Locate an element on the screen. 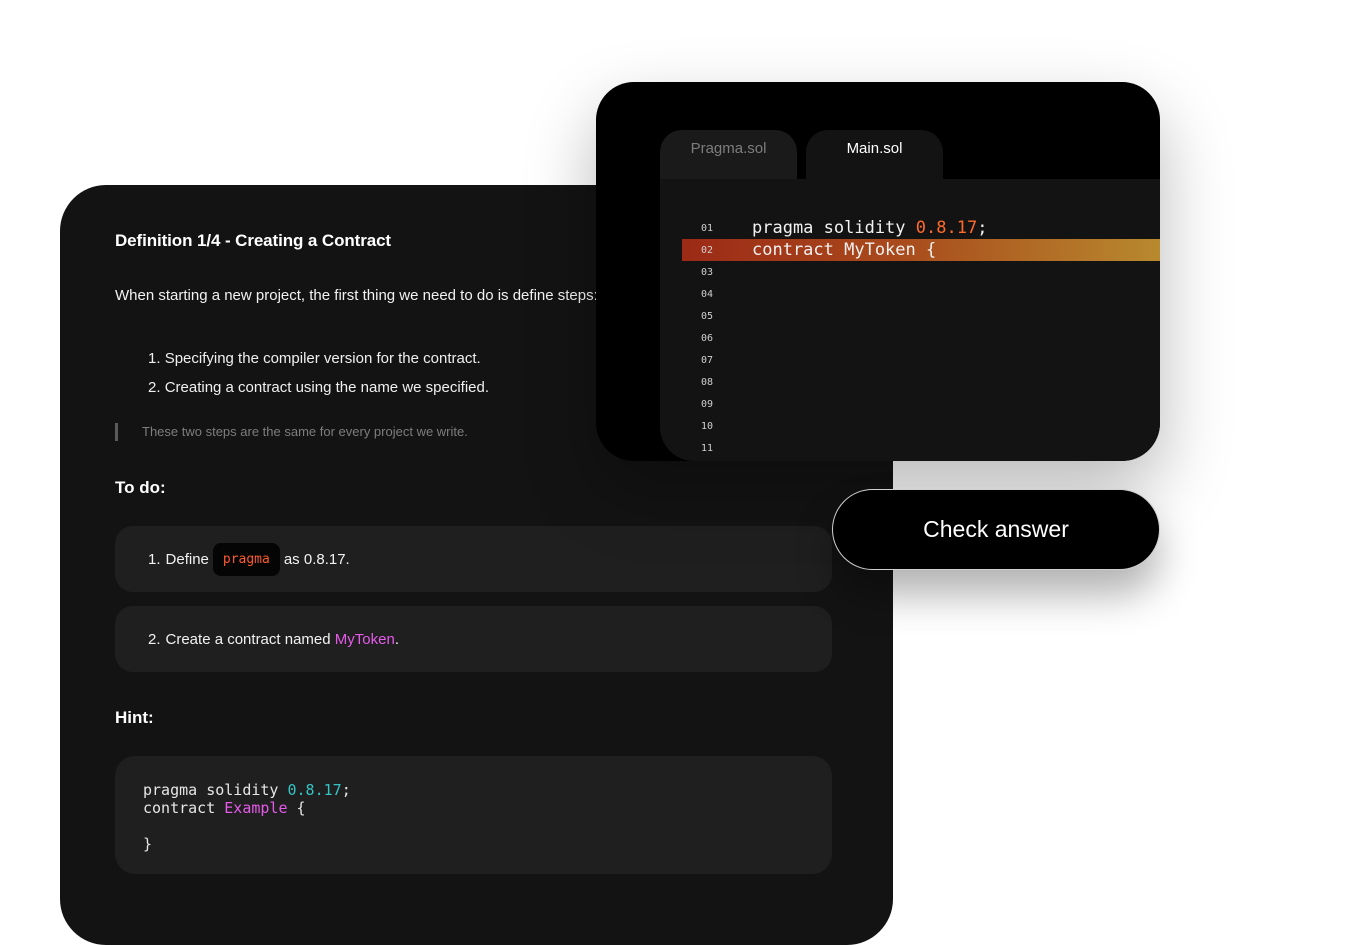 The image size is (1354, 945). todo-text: Define is located at coordinates (187, 559).